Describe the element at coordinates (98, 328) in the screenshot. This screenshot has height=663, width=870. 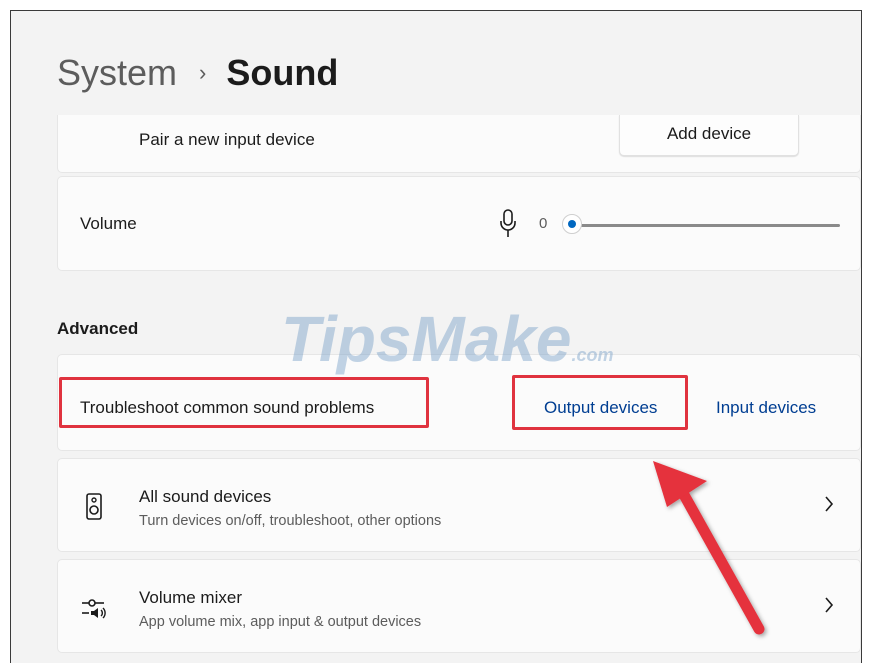
I see `advanced-section-title: Advanced` at that location.